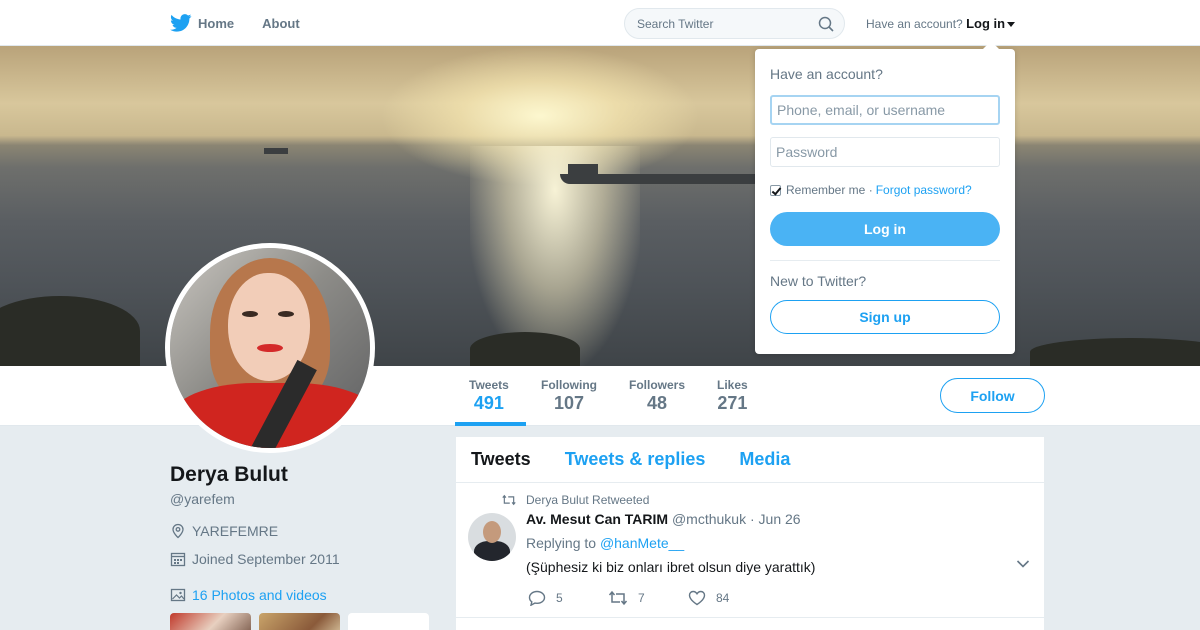 The image size is (1200, 630). What do you see at coordinates (723, 598) in the screenshot?
I see `like-count: 84` at bounding box center [723, 598].